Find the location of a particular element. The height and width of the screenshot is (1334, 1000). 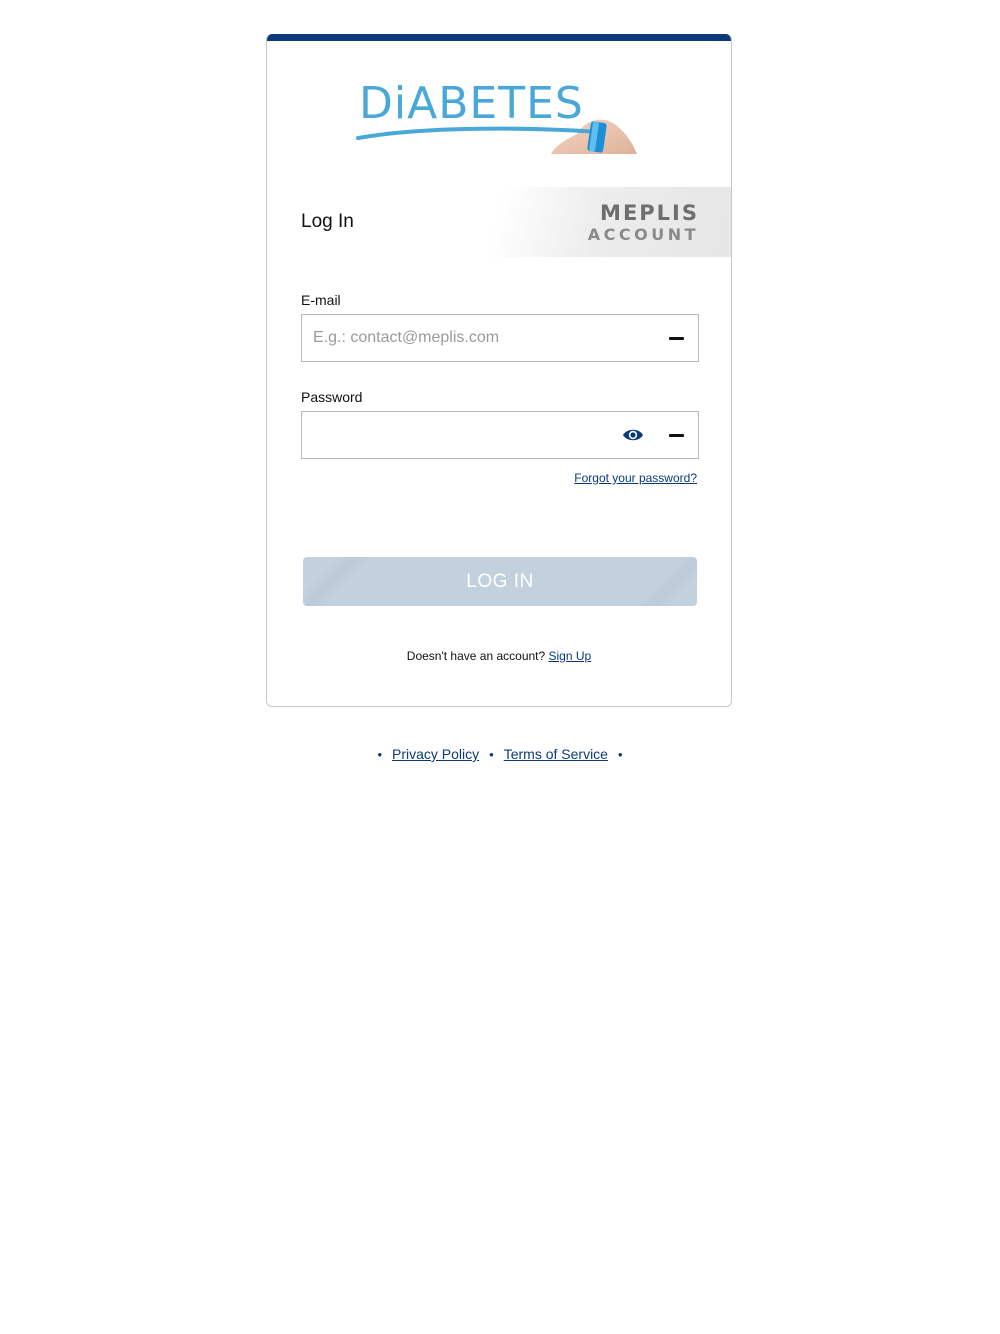

page-title: Log In is located at coordinates (327, 221).